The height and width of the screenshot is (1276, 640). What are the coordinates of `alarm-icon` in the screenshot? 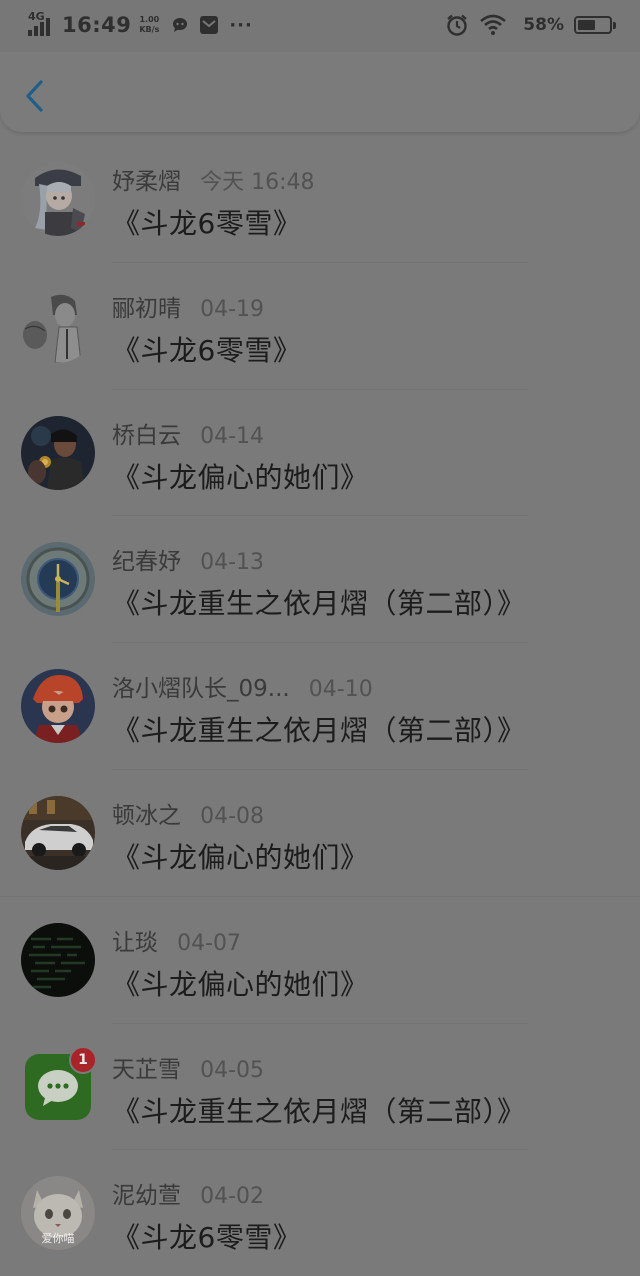 It's located at (457, 25).